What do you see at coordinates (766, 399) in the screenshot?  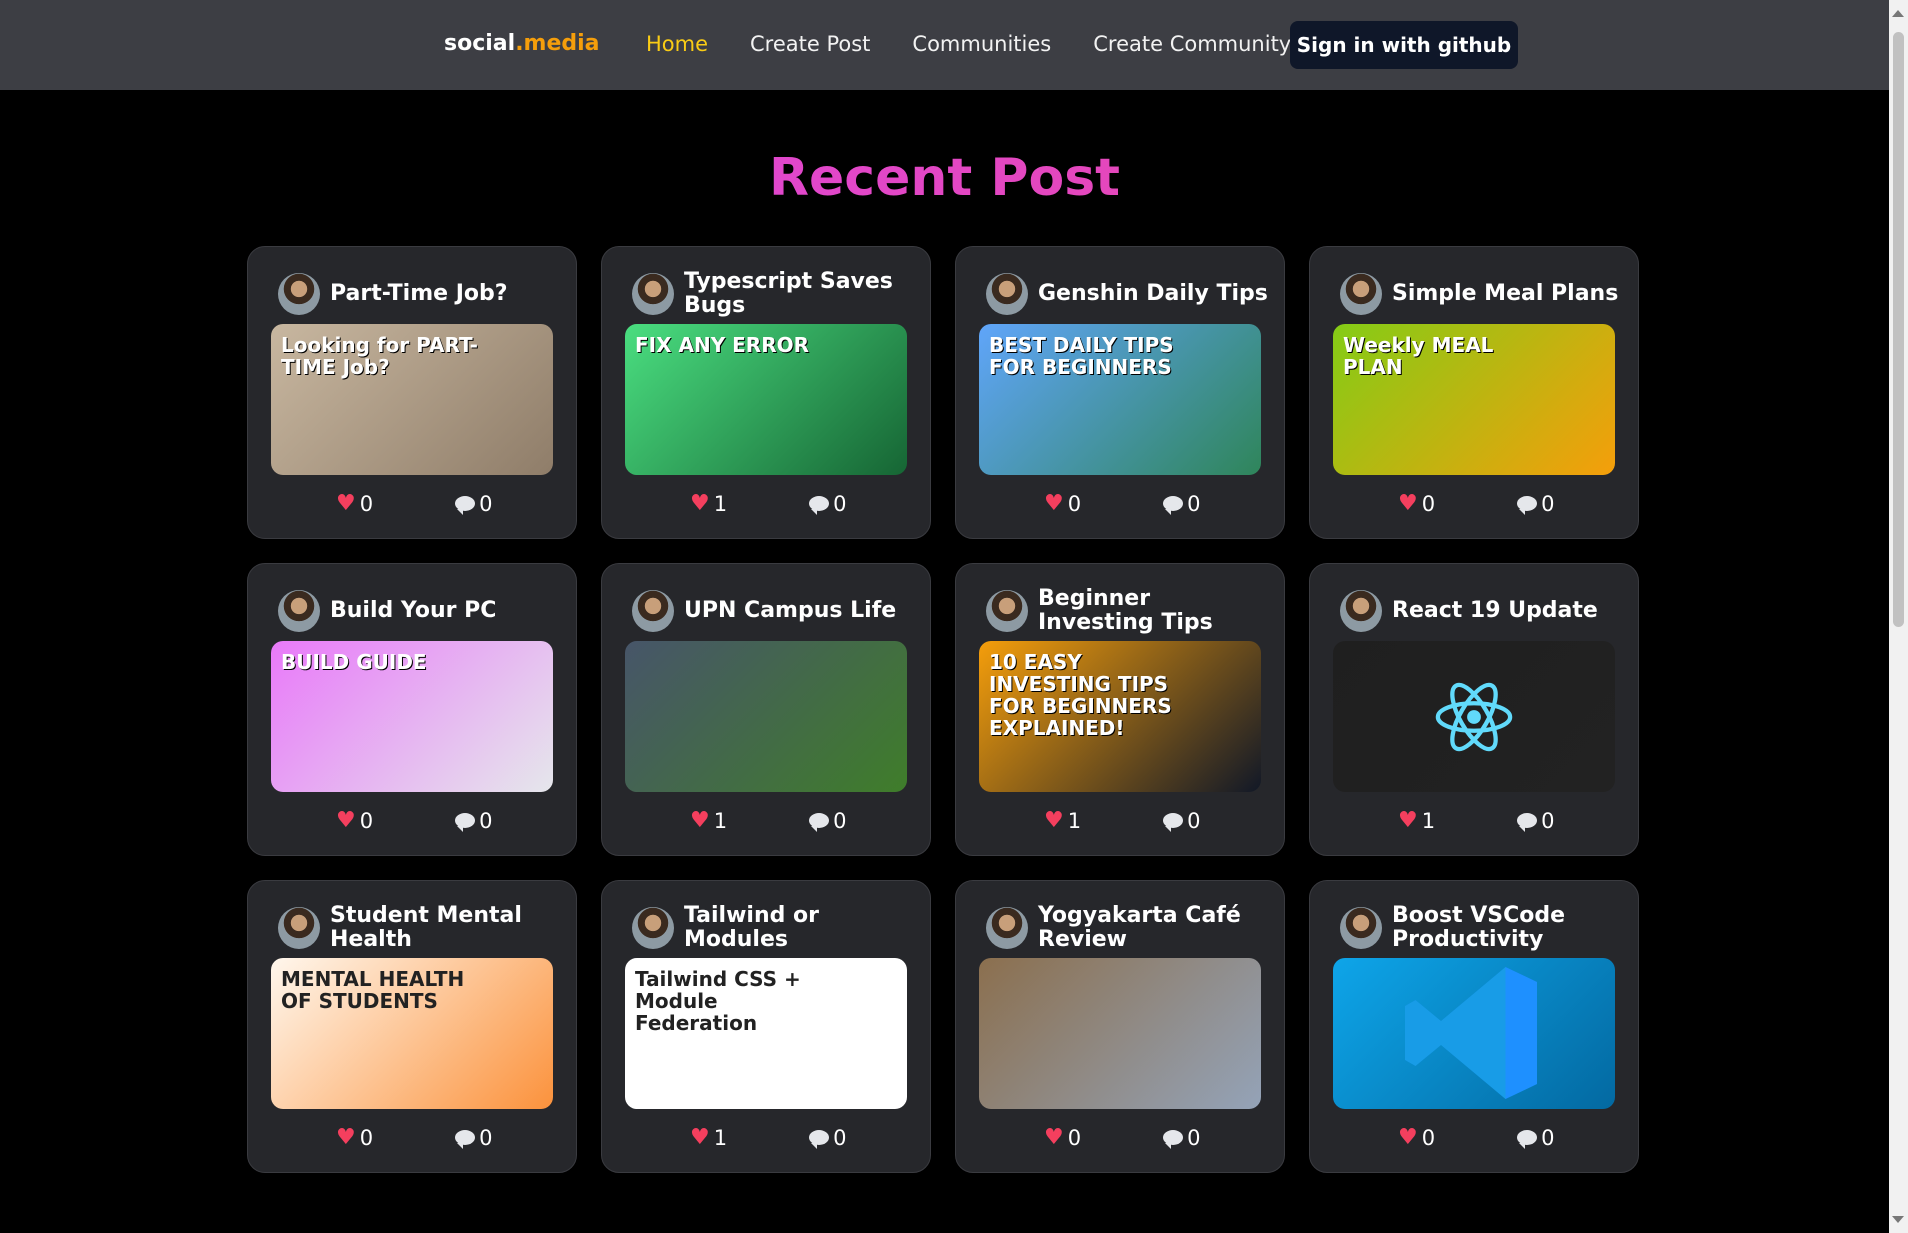 I see `post-thumbnail: FIX ANY ERROR` at bounding box center [766, 399].